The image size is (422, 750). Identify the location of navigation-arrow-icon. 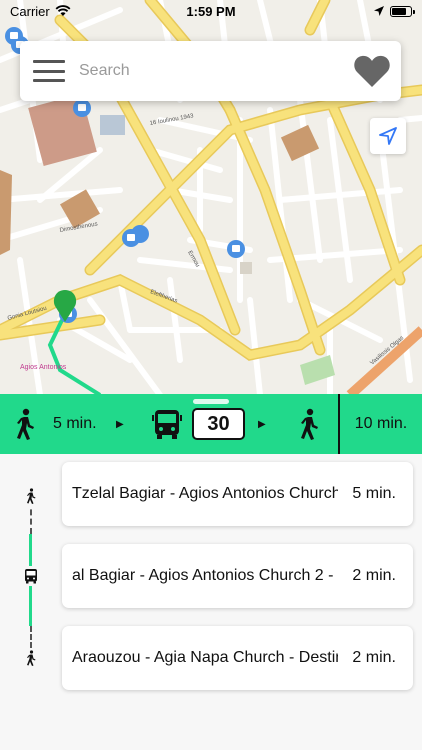
(388, 136).